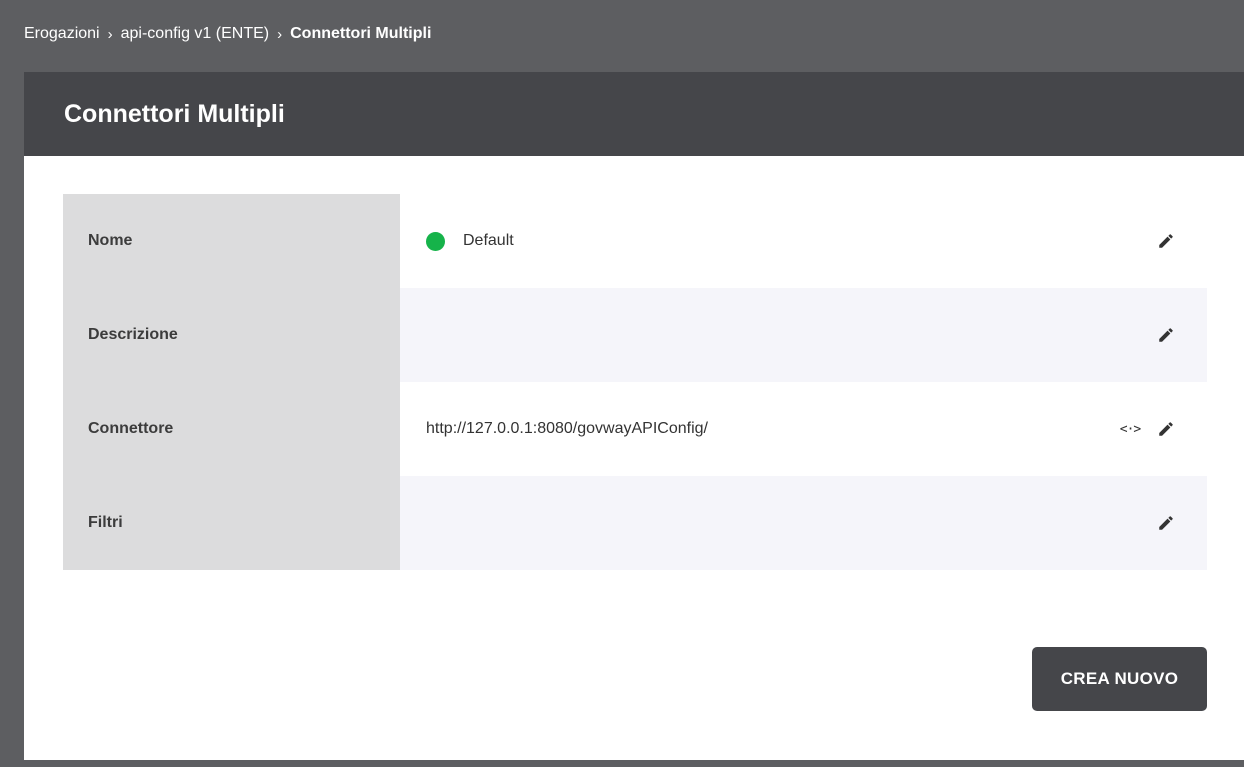 The image size is (1244, 767). I want to click on edit-connettore-button, so click(1166, 429).